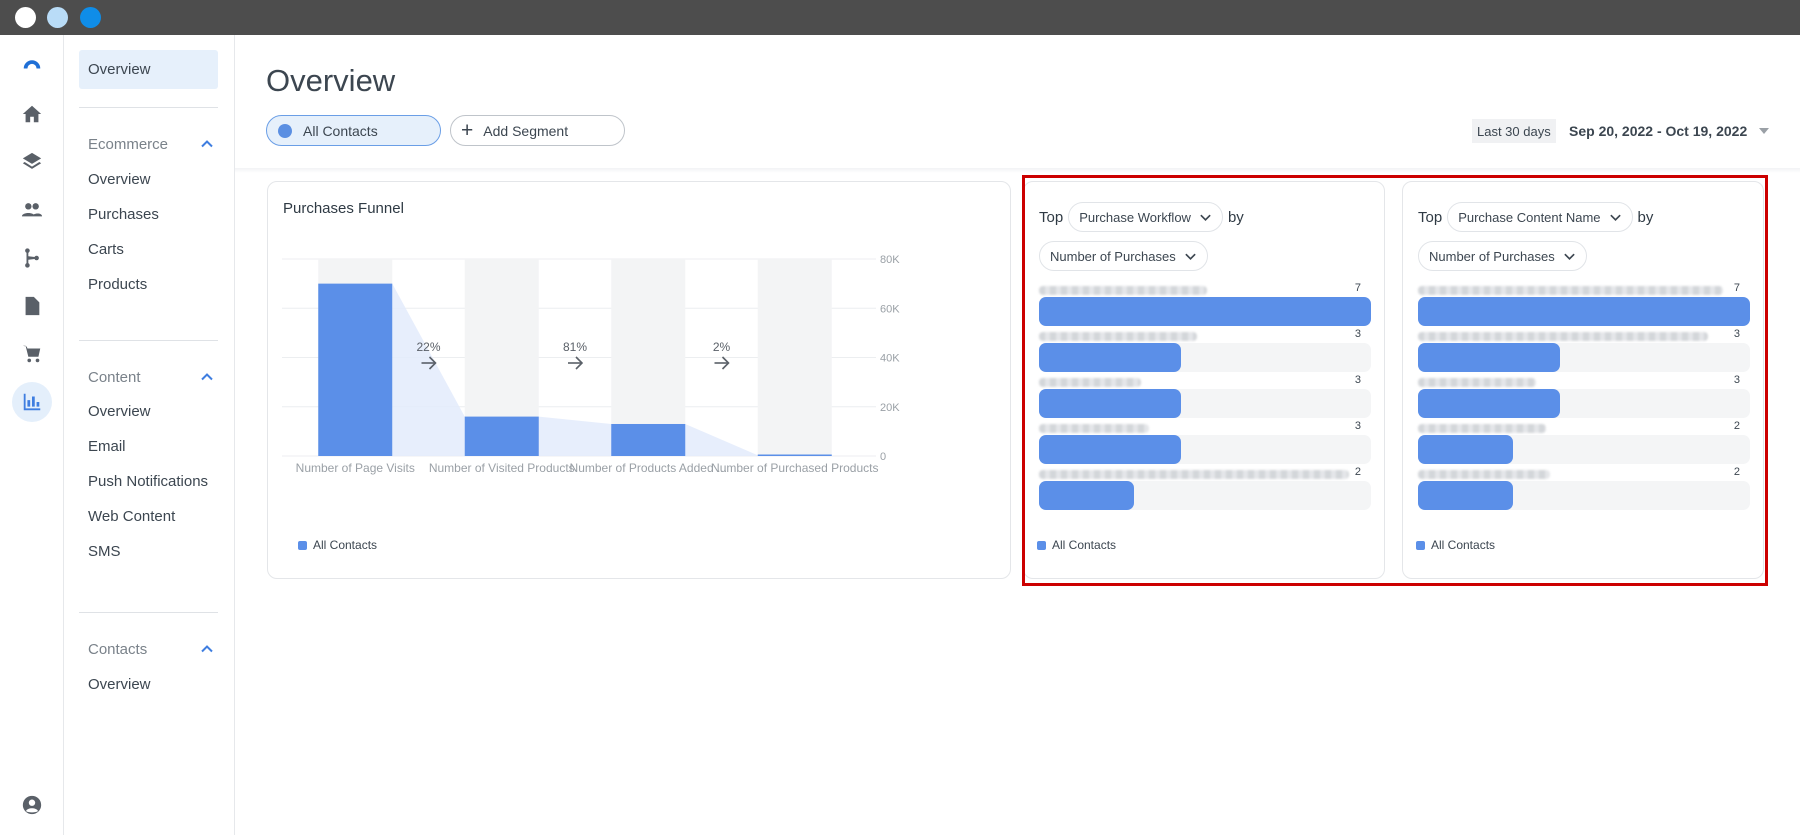  What do you see at coordinates (207, 144) in the screenshot?
I see `chevron-up-icon` at bounding box center [207, 144].